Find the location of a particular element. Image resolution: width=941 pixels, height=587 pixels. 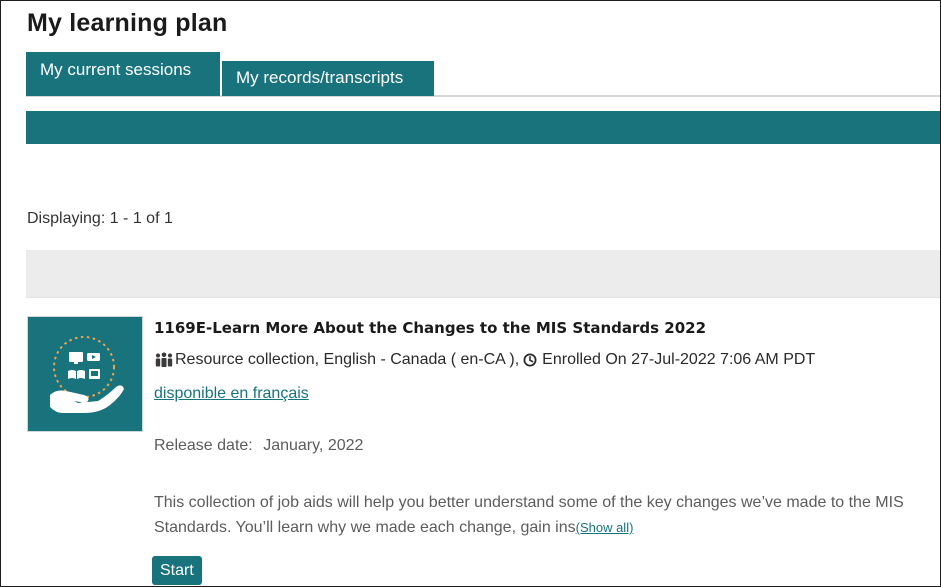

page-title: My learning plan is located at coordinates (127, 23).